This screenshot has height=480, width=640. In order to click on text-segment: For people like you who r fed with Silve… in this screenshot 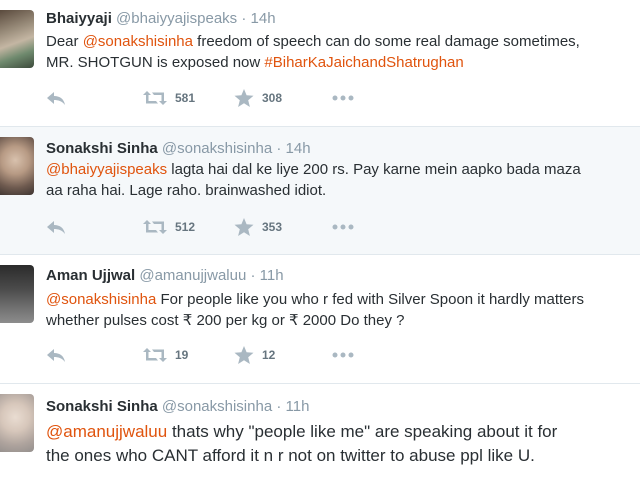, I will do `click(370, 299)`.